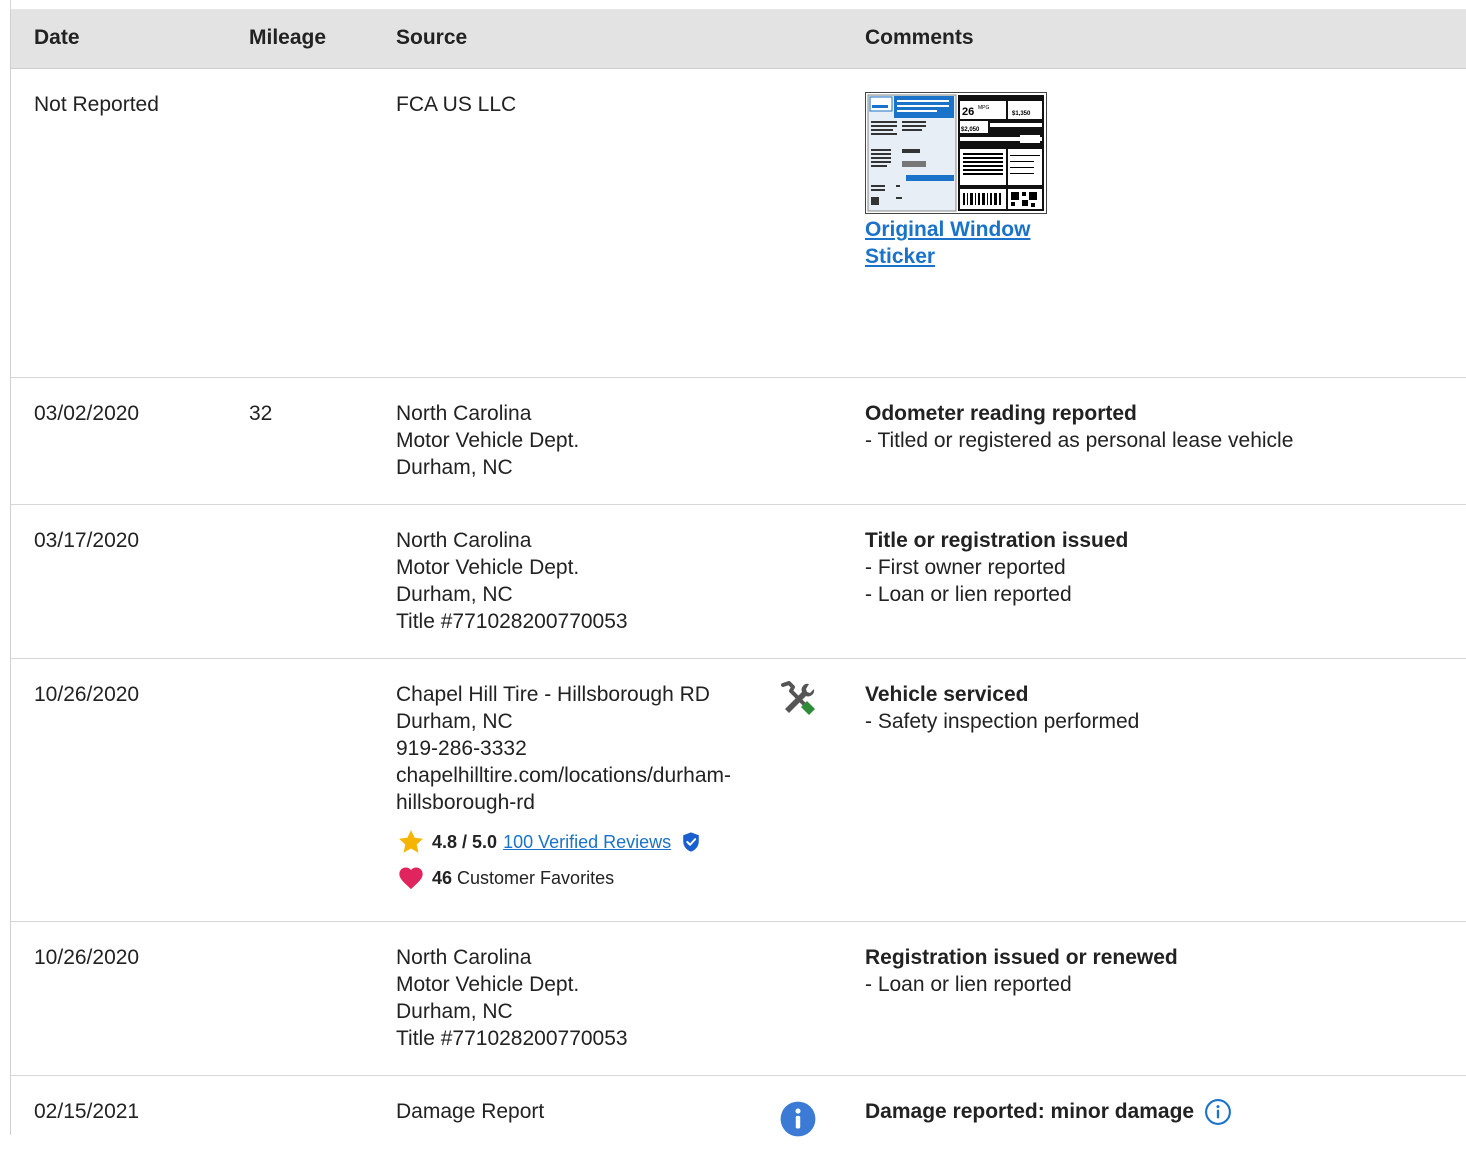 The width and height of the screenshot is (1466, 1156). I want to click on row-date: 02/15/2021, so click(87, 1111).